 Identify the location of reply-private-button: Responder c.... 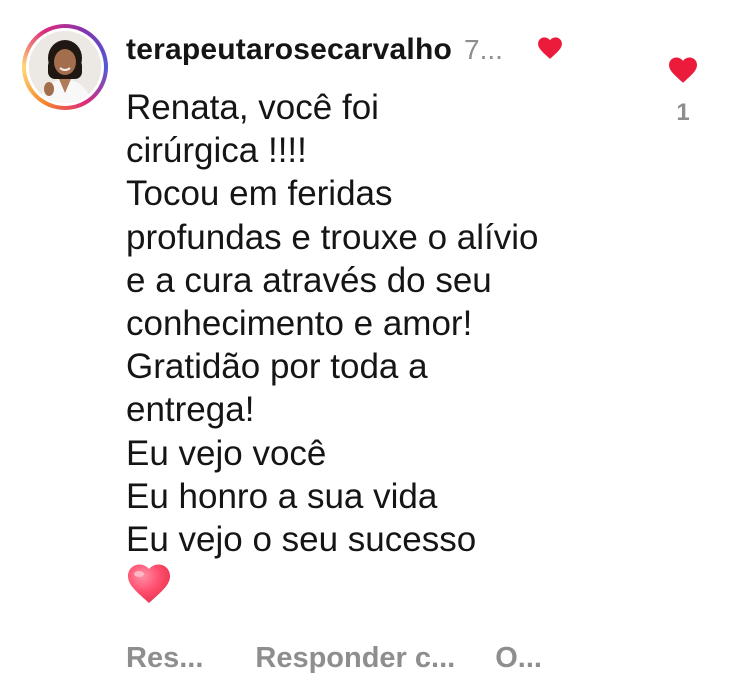
(355, 658).